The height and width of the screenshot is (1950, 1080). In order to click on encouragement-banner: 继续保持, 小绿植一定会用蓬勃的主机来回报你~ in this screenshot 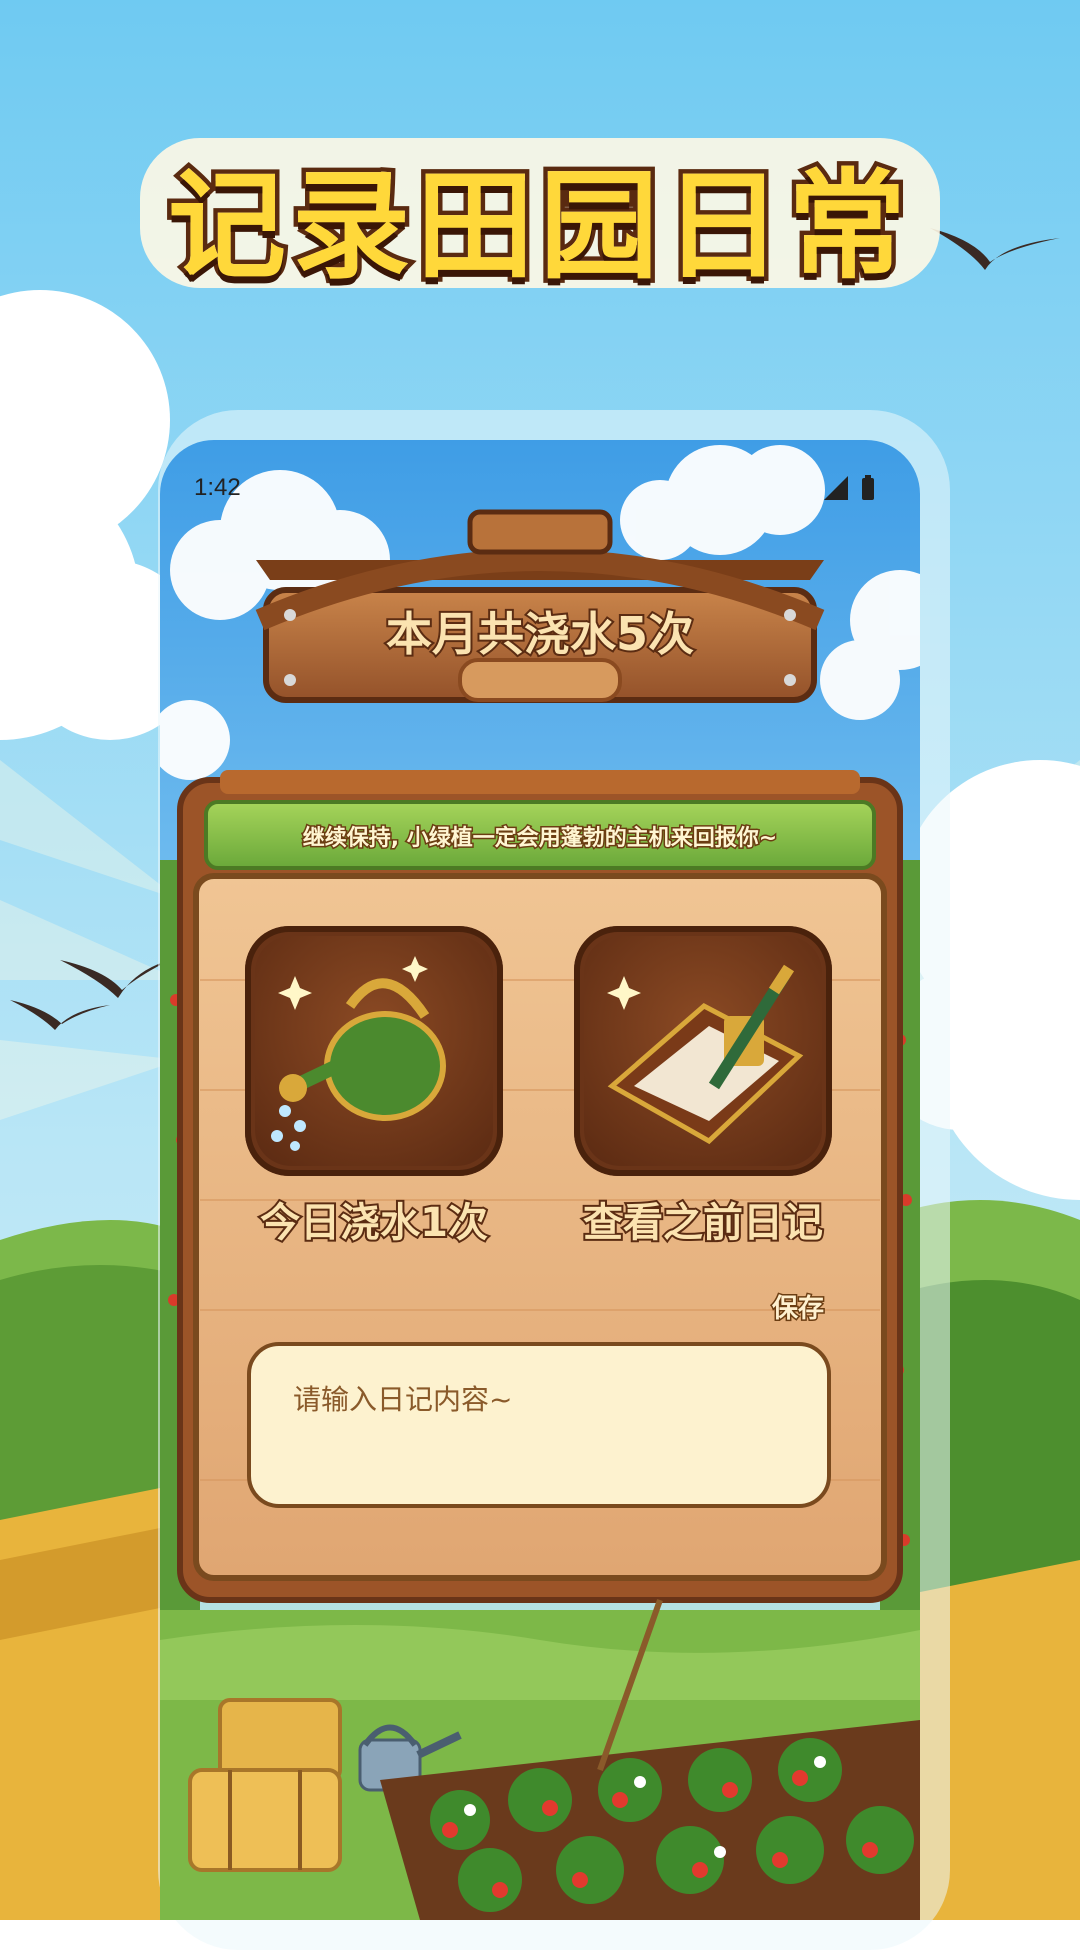, I will do `click(539, 839)`.